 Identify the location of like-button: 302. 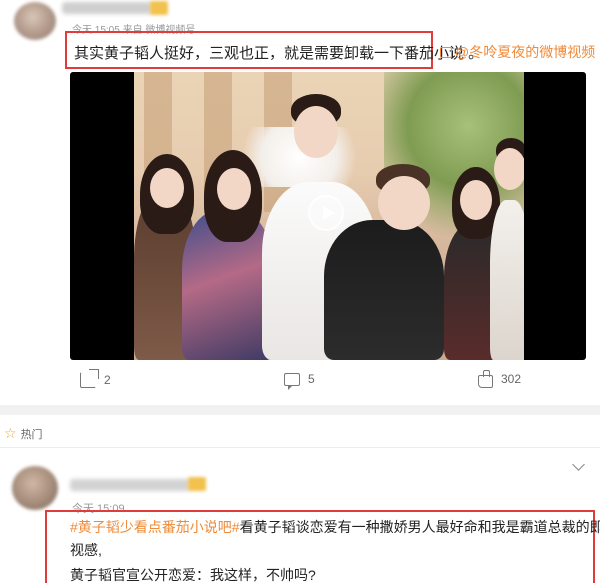
(500, 378).